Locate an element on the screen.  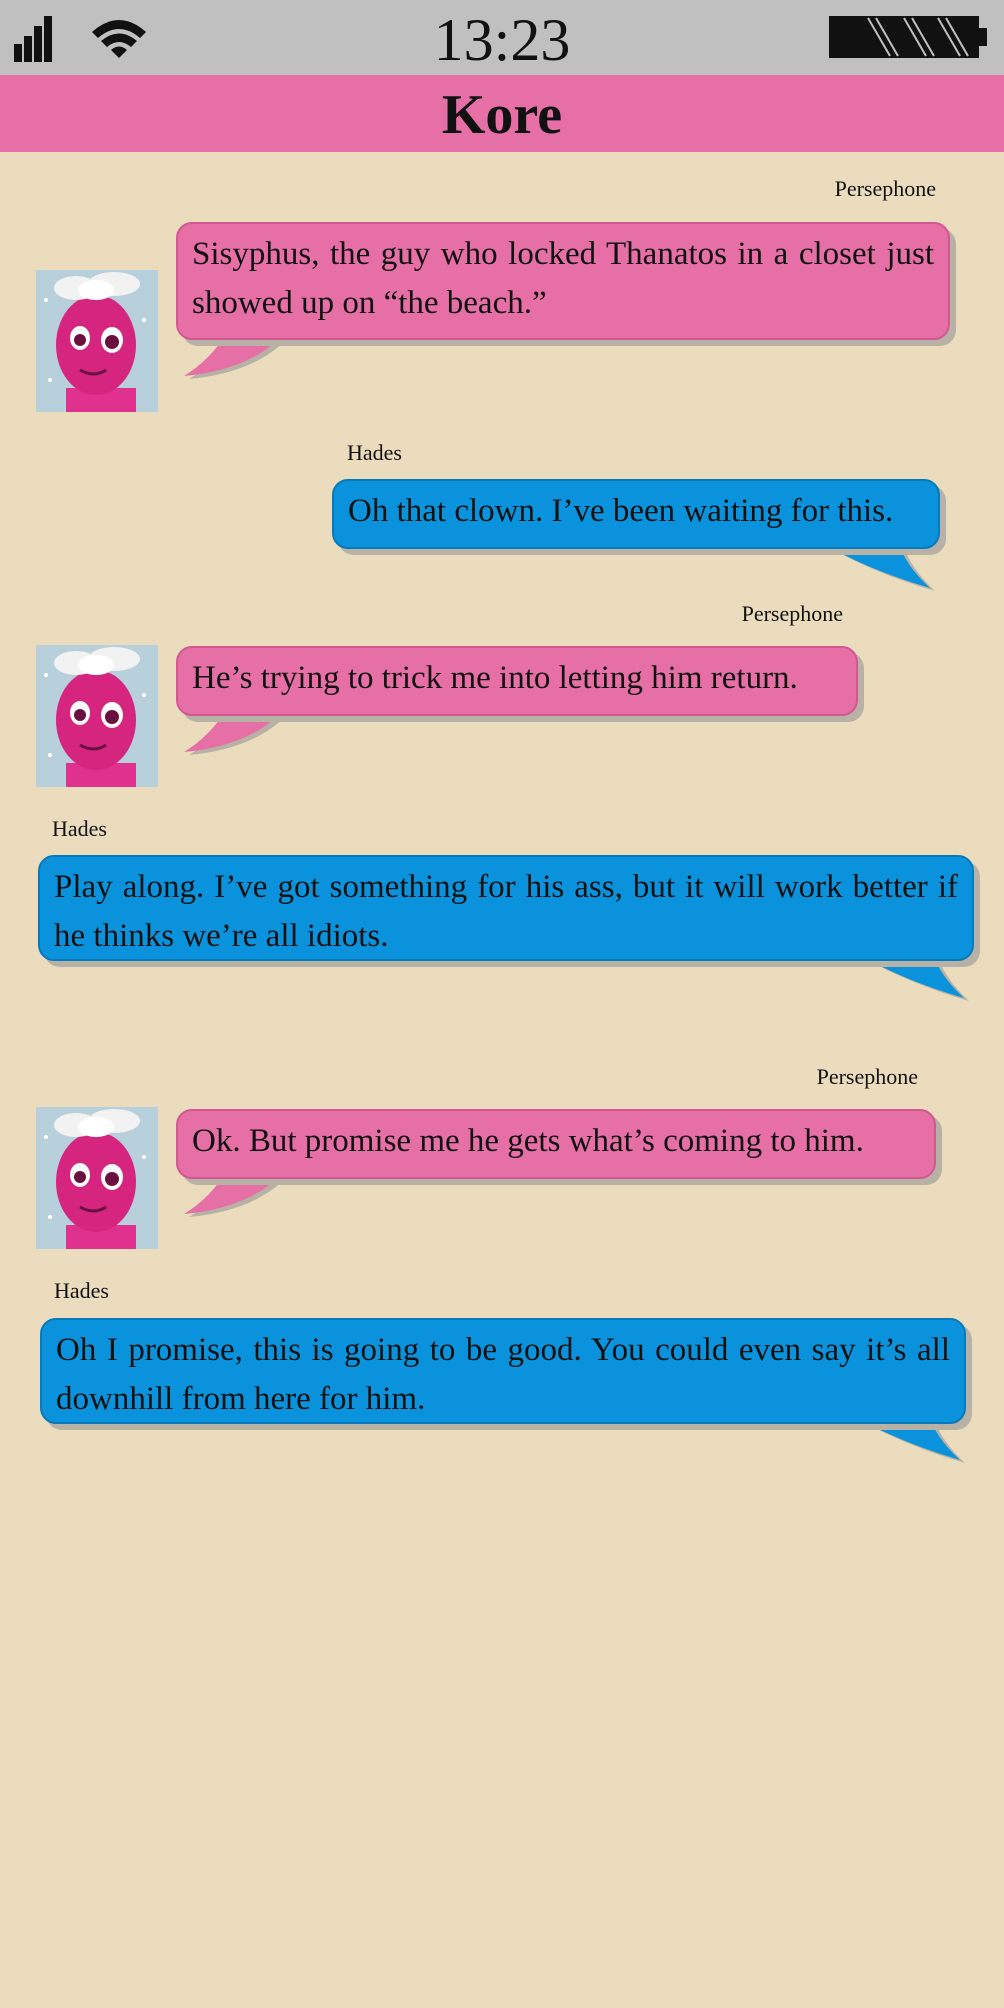
status-bar: 13:23 is located at coordinates (502, 37).